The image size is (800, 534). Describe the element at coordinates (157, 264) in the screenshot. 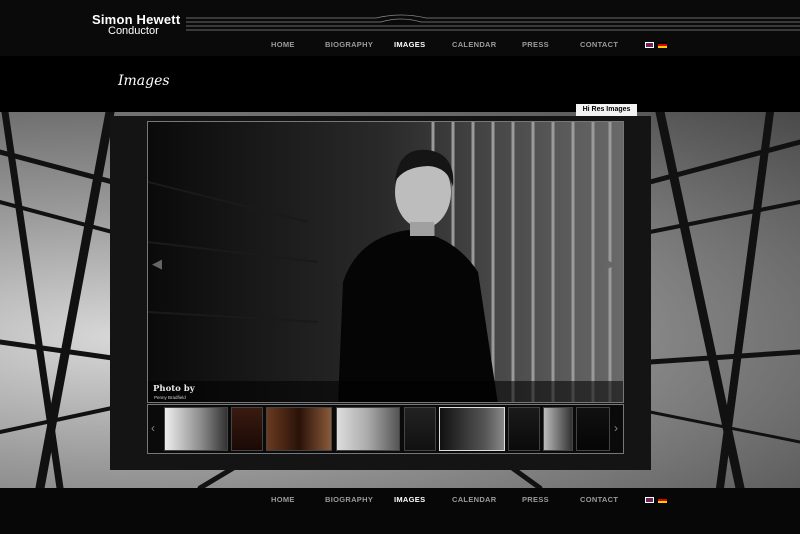

I see `arrow-left-icon: ◀` at that location.